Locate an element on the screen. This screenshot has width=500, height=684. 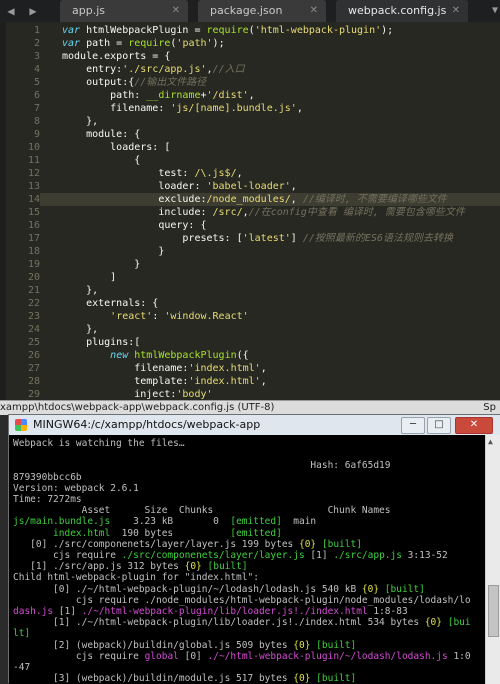
line-number: 26 is located at coordinates (33, 355).